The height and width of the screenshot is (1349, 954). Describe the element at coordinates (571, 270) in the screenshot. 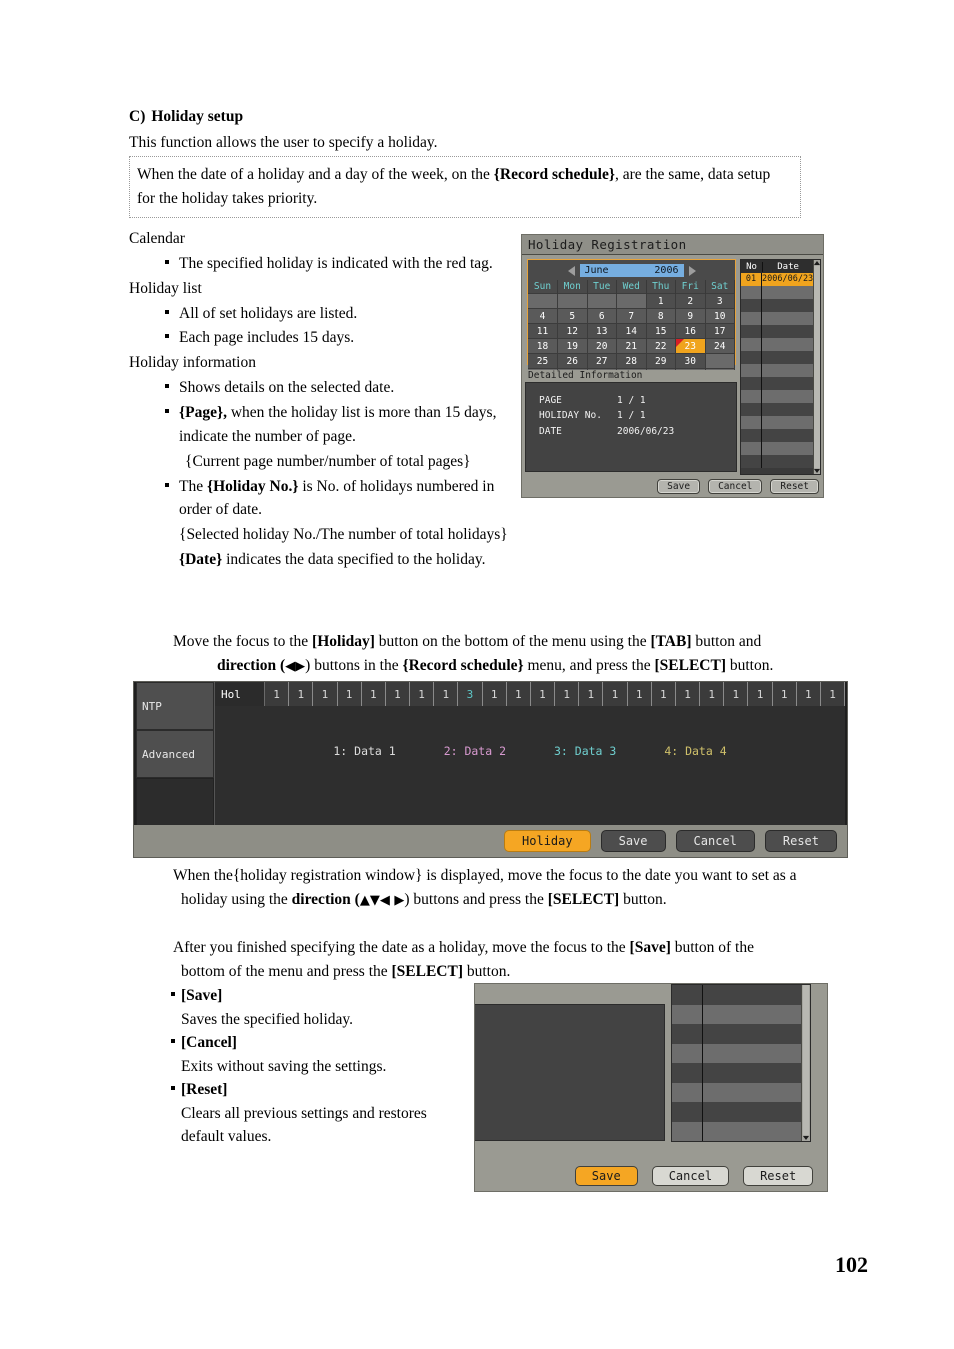

I see `prev-month-icon` at that location.